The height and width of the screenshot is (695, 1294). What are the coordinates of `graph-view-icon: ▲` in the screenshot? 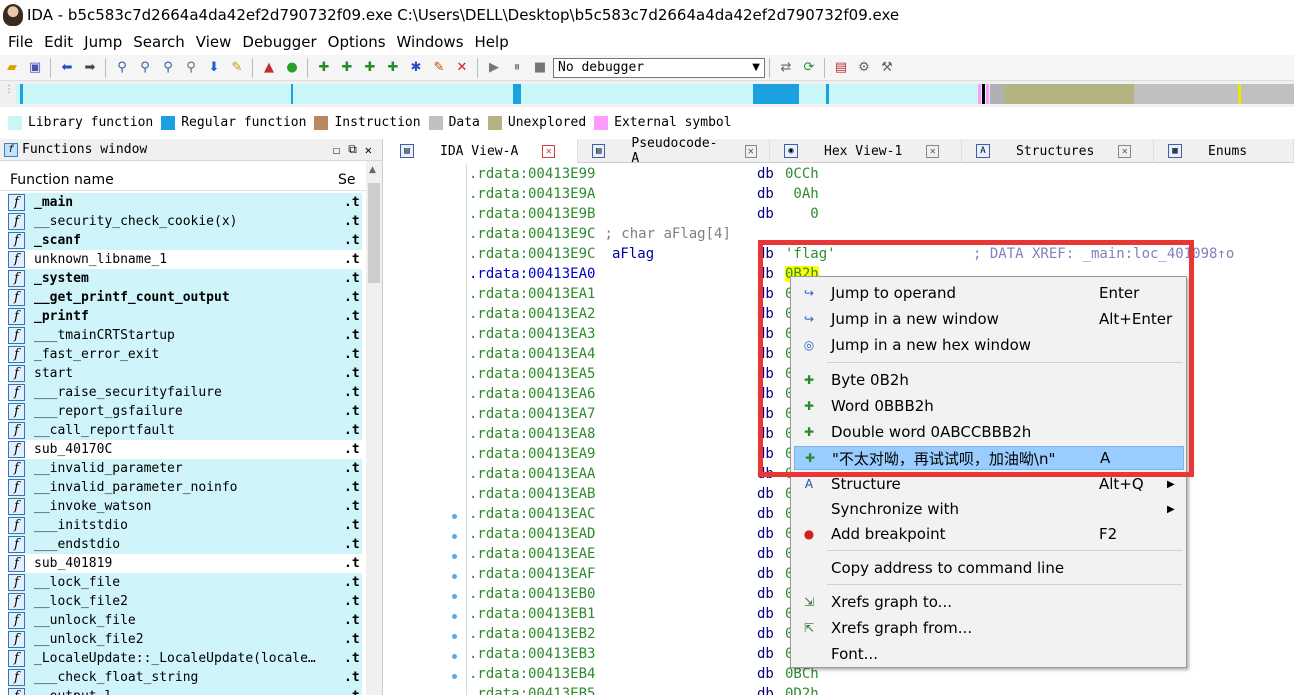 It's located at (269, 68).